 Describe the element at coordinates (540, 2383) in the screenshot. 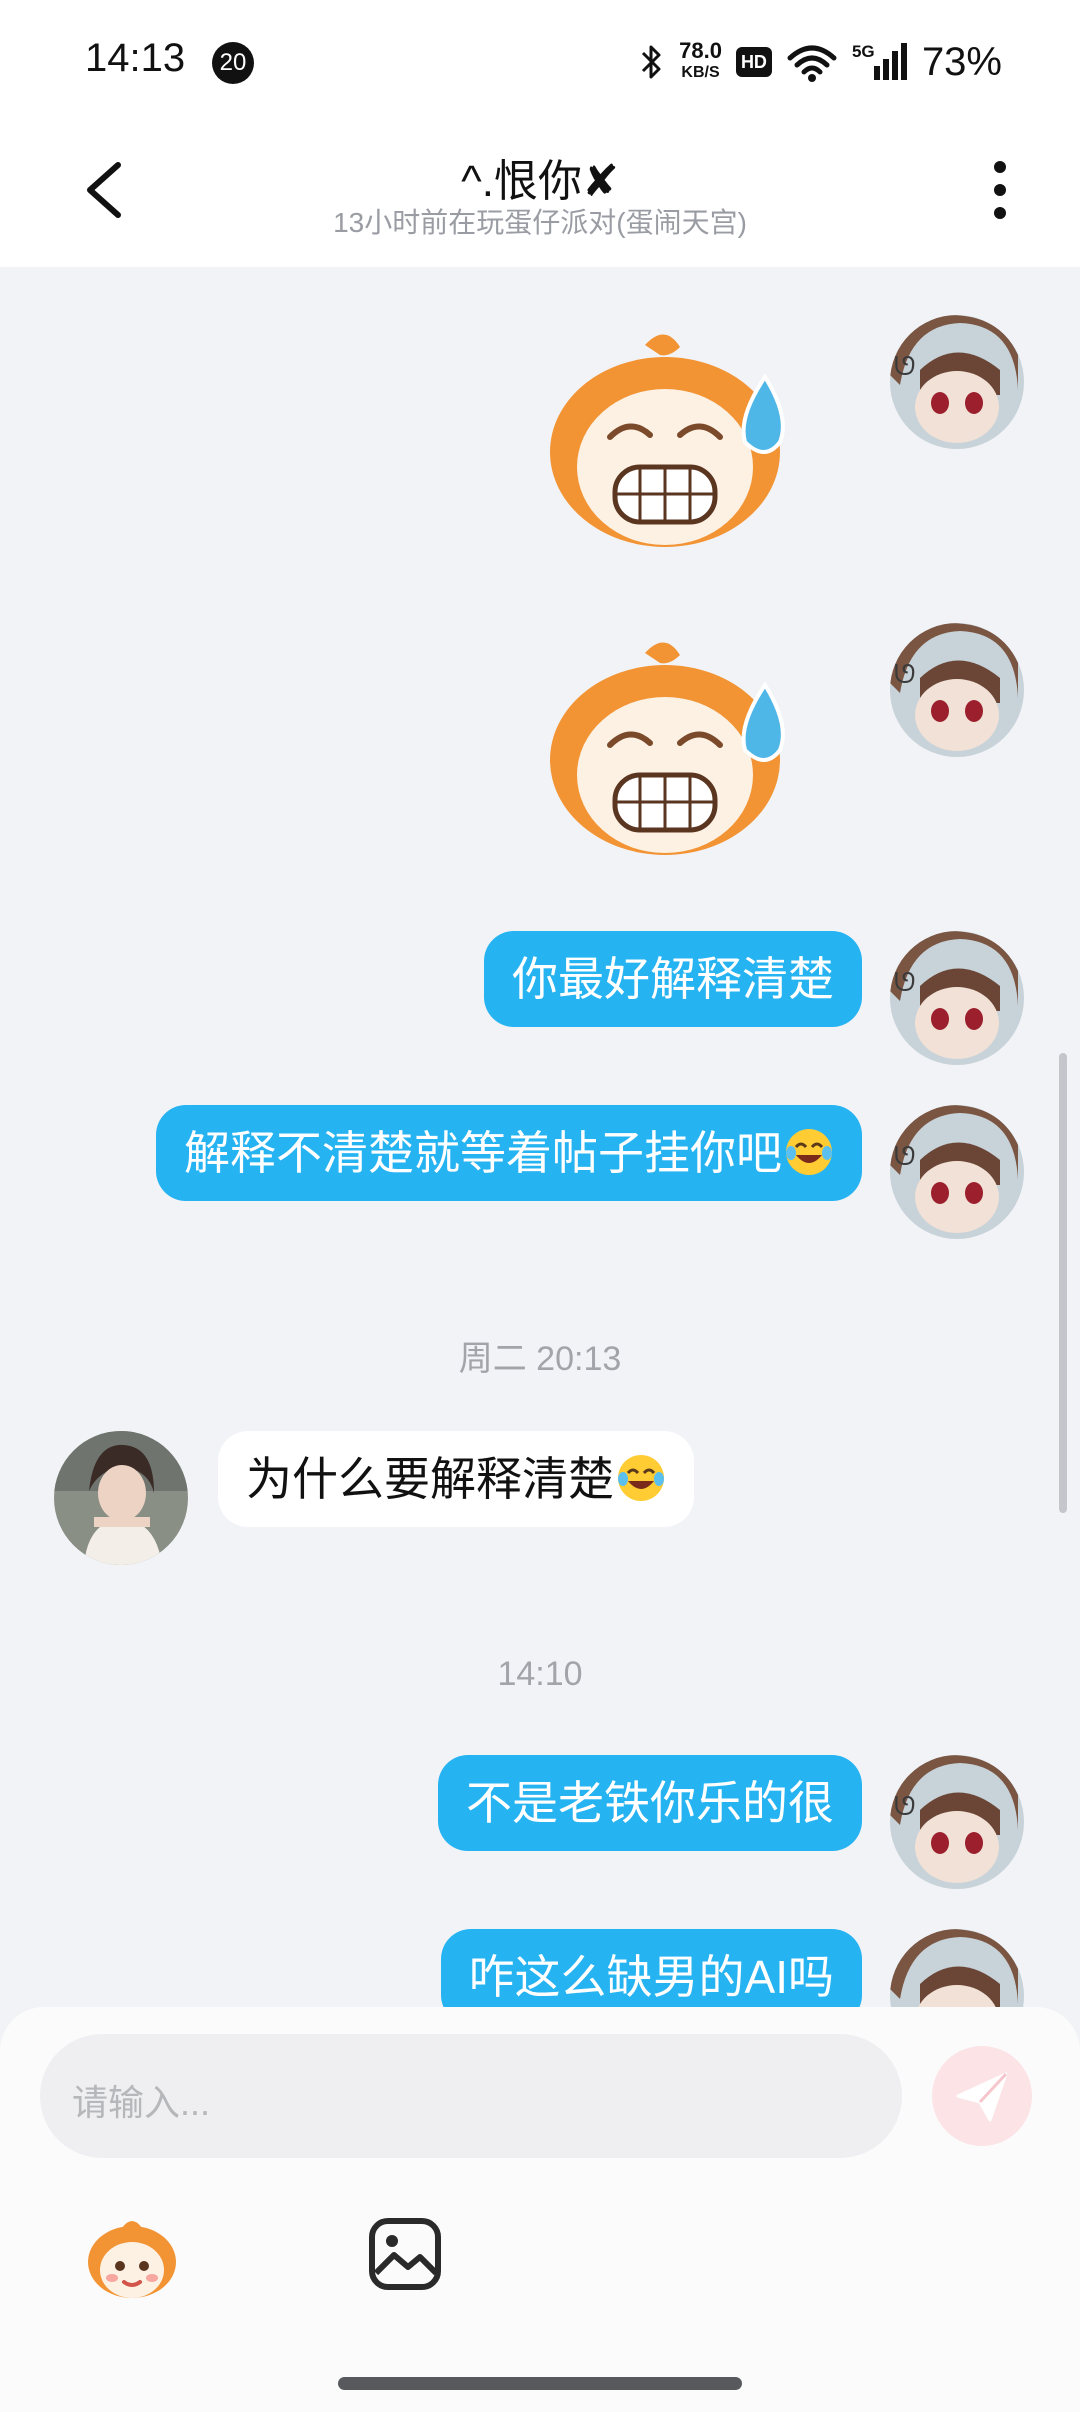

I see `home-indicator` at that location.